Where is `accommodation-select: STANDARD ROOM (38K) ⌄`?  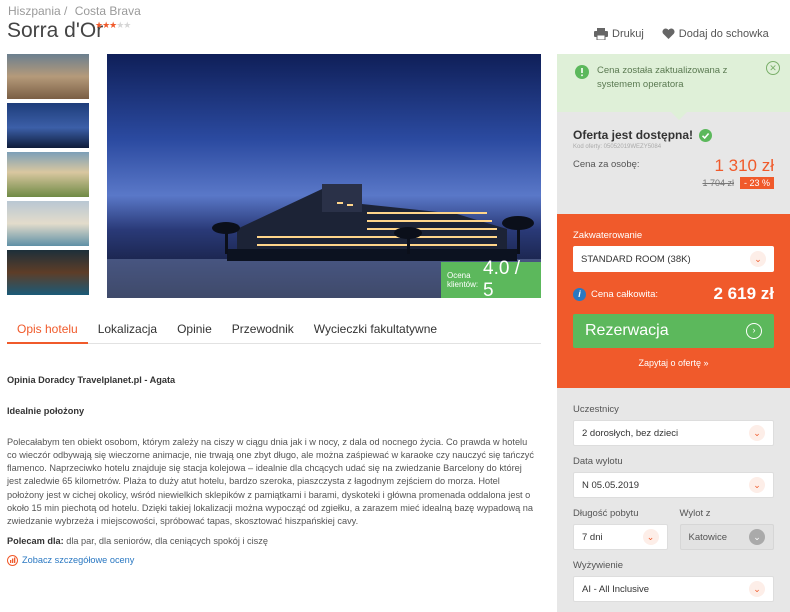
accommodation-select: STANDARD ROOM (38K) ⌄ is located at coordinates (673, 259).